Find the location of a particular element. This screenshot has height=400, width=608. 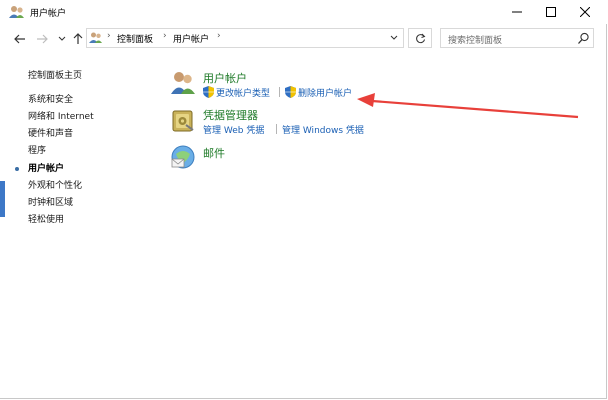

control-panel-home-link: 控制面板主页 is located at coordinates (55, 74).